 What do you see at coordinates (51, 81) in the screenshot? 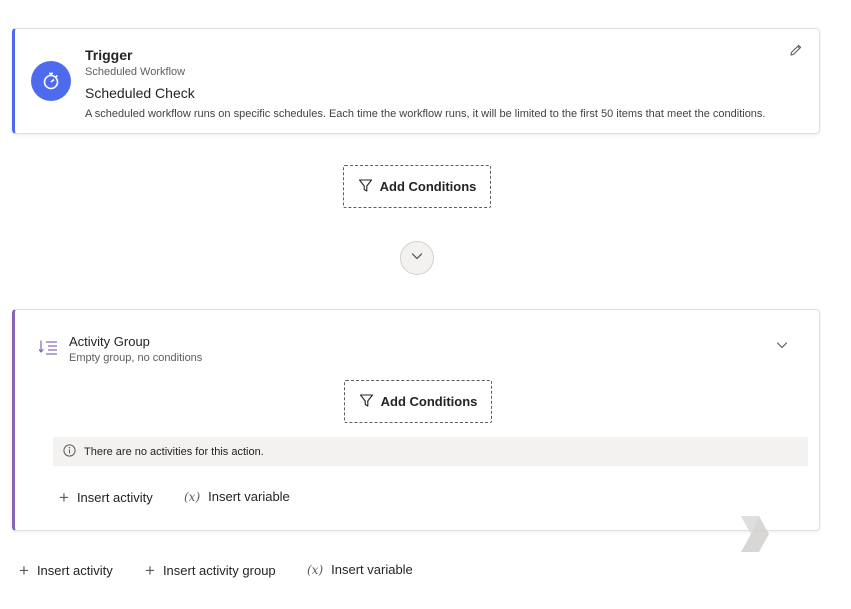
I see `stopwatch-icon` at bounding box center [51, 81].